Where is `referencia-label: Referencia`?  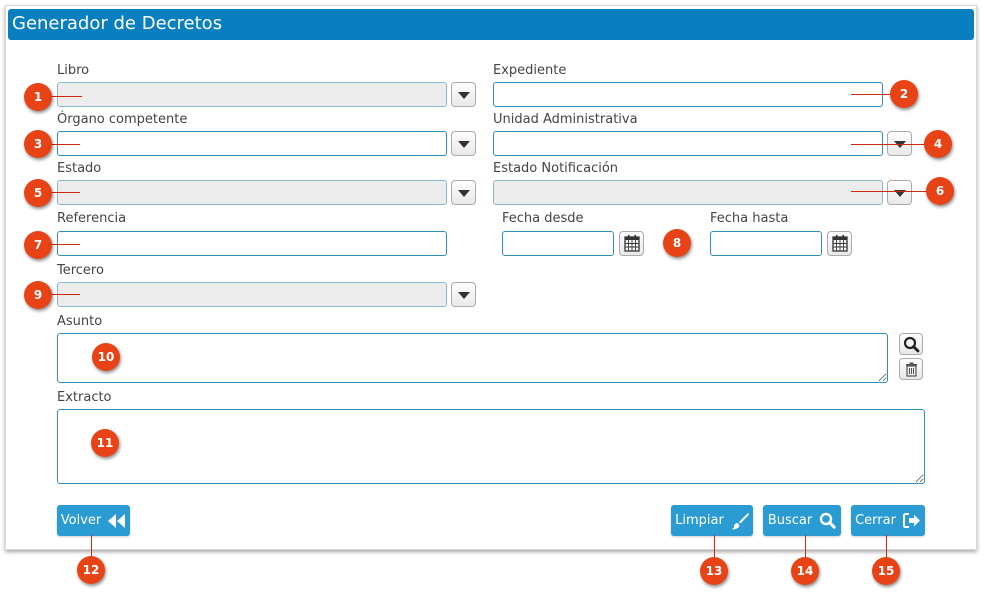
referencia-label: Referencia is located at coordinates (92, 218).